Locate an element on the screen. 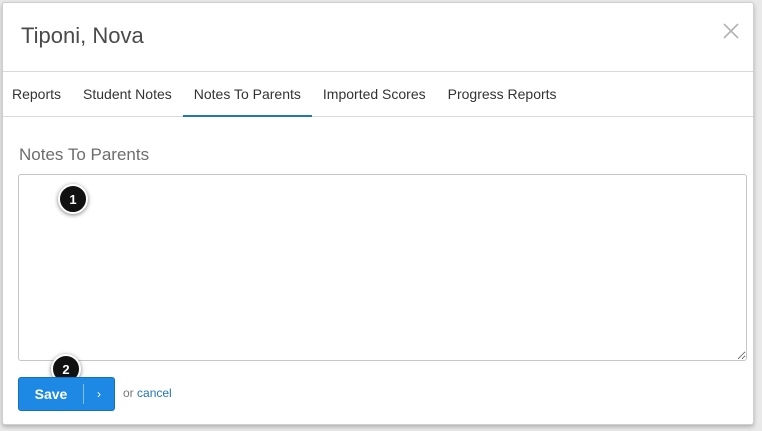  save-button-label: Save is located at coordinates (51, 394).